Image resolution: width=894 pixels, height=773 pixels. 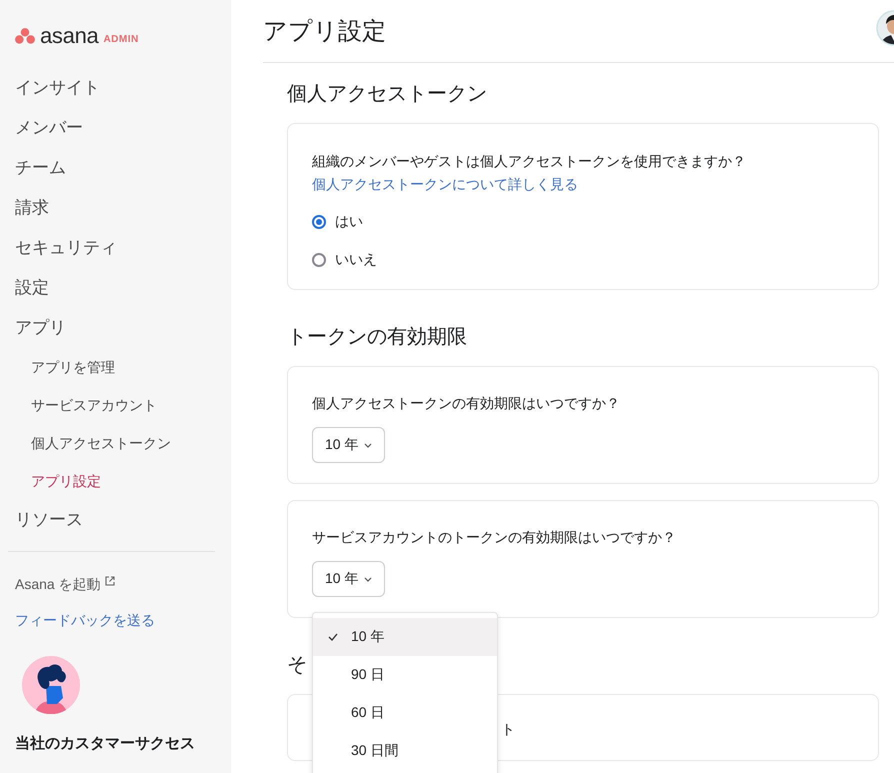 I want to click on nav-subitem: サービスアカウント, so click(x=86, y=405).